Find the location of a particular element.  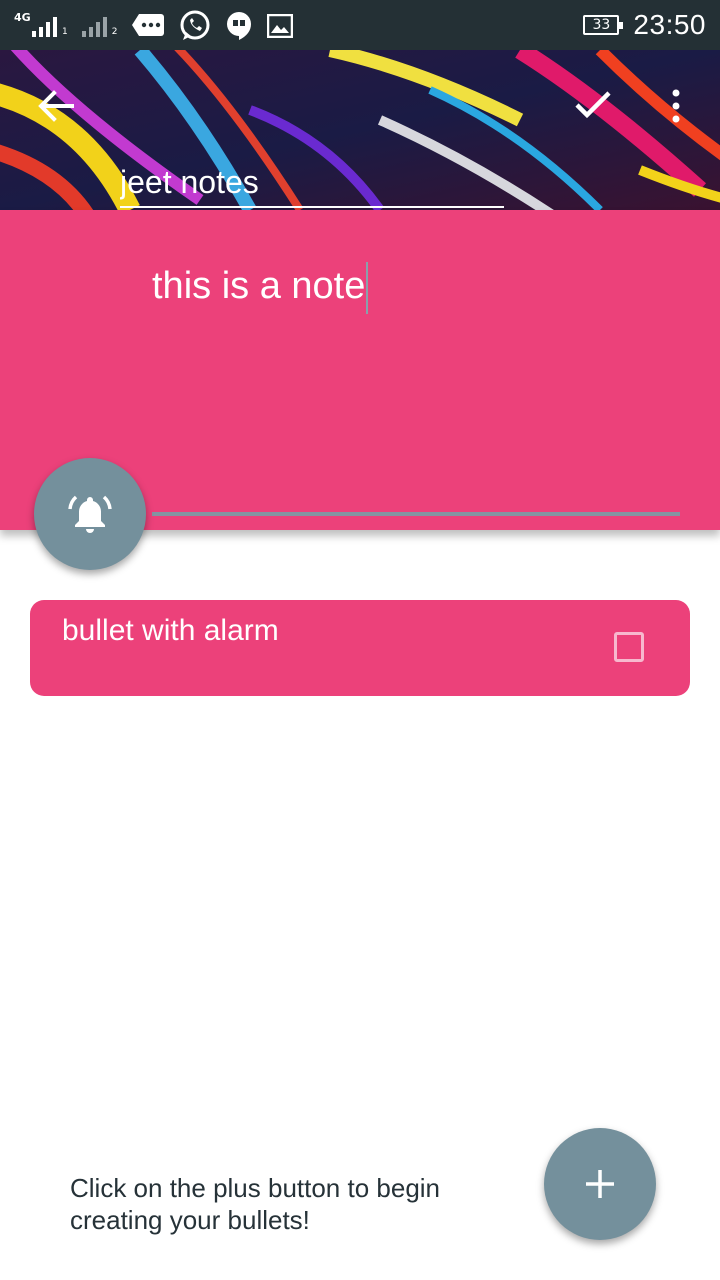

text-cursor is located at coordinates (367, 288).